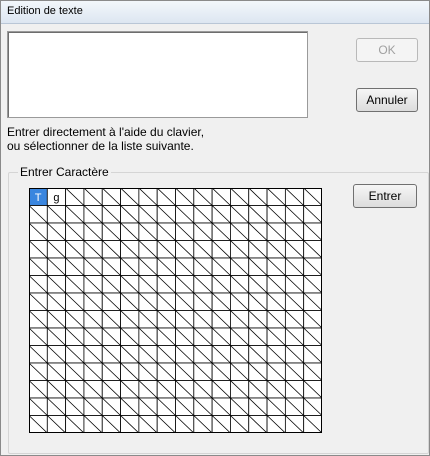 The width and height of the screenshot is (430, 456). What do you see at coordinates (385, 196) in the screenshot?
I see `enter-button: Entrer` at bounding box center [385, 196].